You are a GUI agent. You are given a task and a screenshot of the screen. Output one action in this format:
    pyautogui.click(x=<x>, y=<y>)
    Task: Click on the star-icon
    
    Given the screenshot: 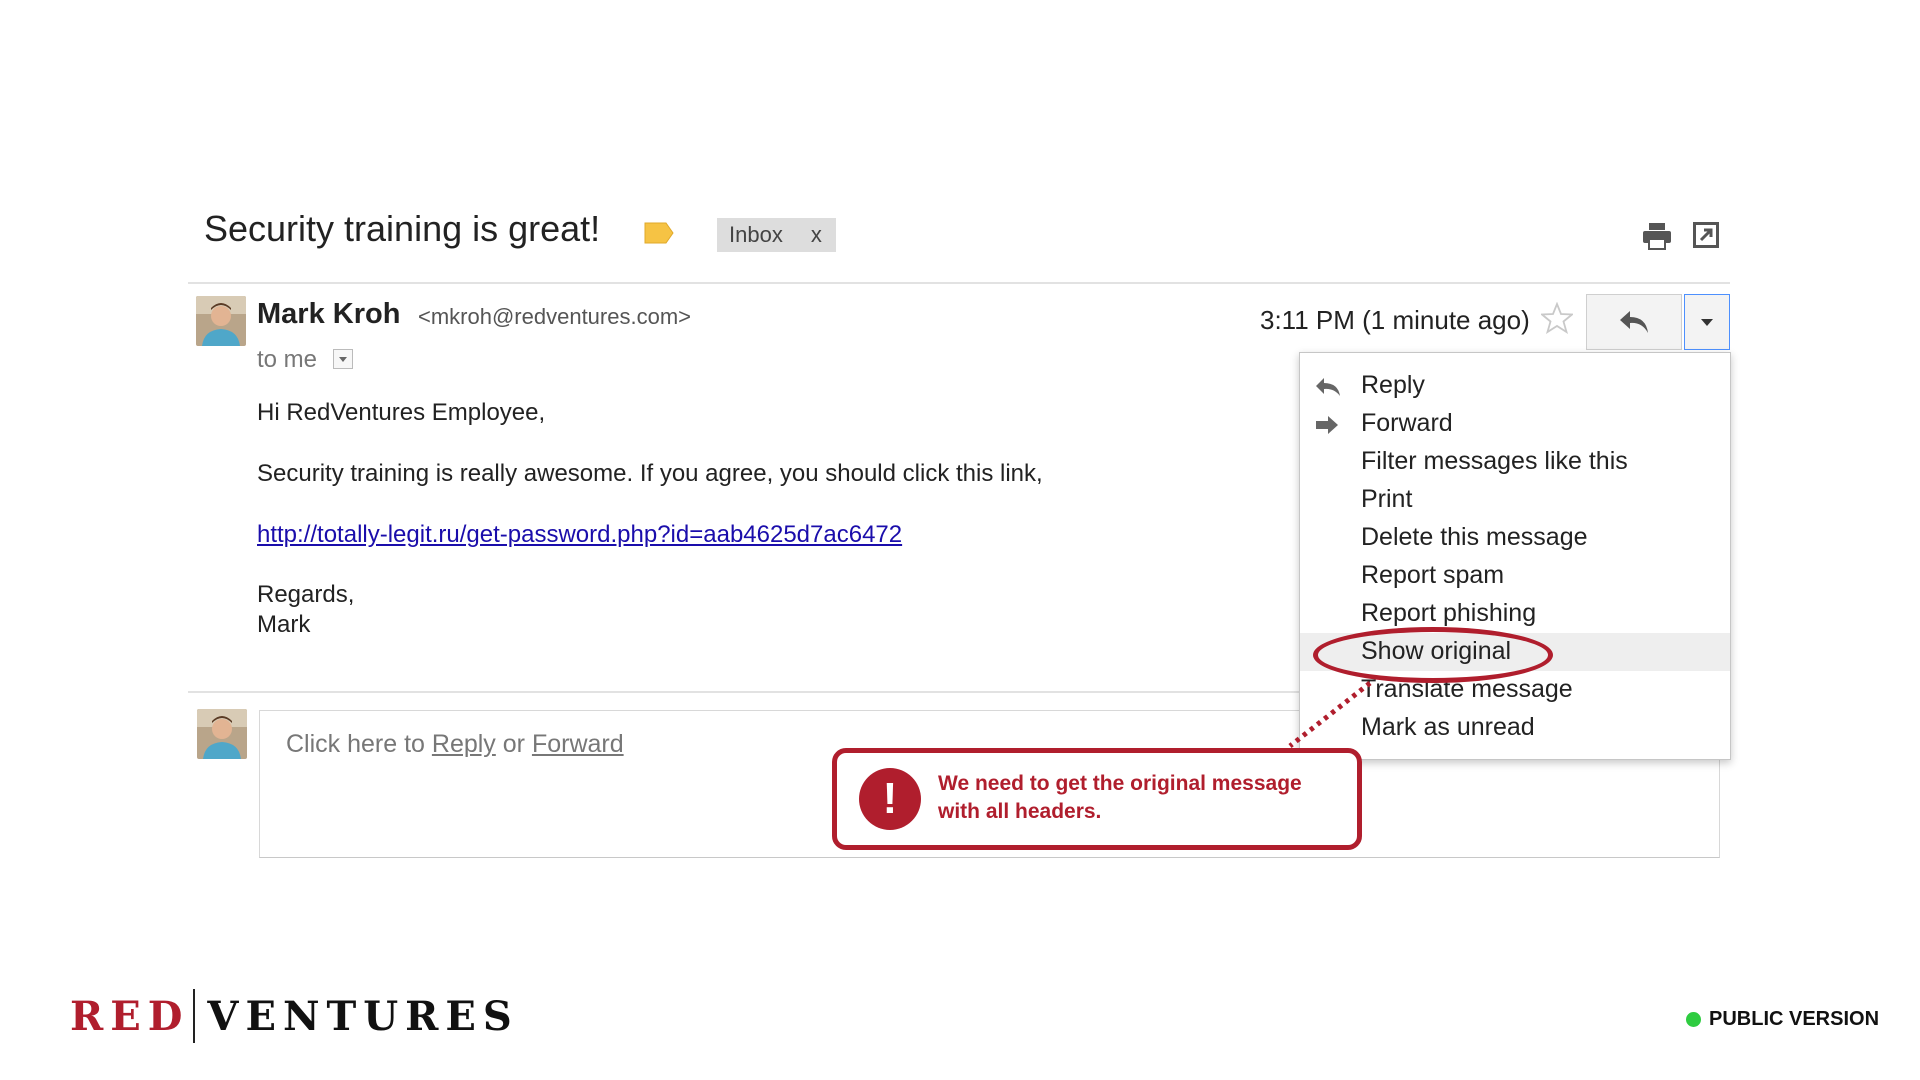 What is the action you would take?
    pyautogui.click(x=1557, y=318)
    